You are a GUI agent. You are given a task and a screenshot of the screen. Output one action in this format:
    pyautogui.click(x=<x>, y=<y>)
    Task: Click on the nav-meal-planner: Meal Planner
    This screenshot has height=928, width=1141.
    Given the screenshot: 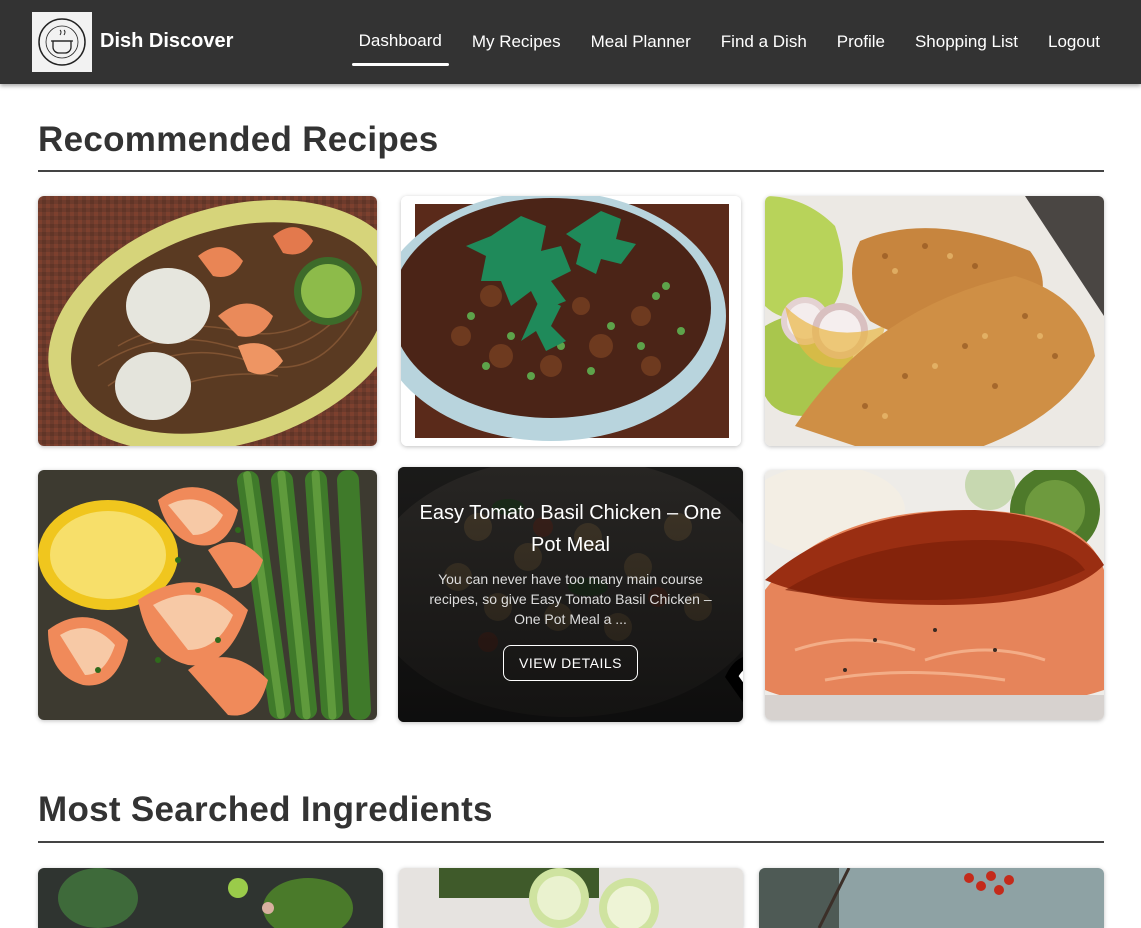 What is the action you would take?
    pyautogui.click(x=641, y=42)
    